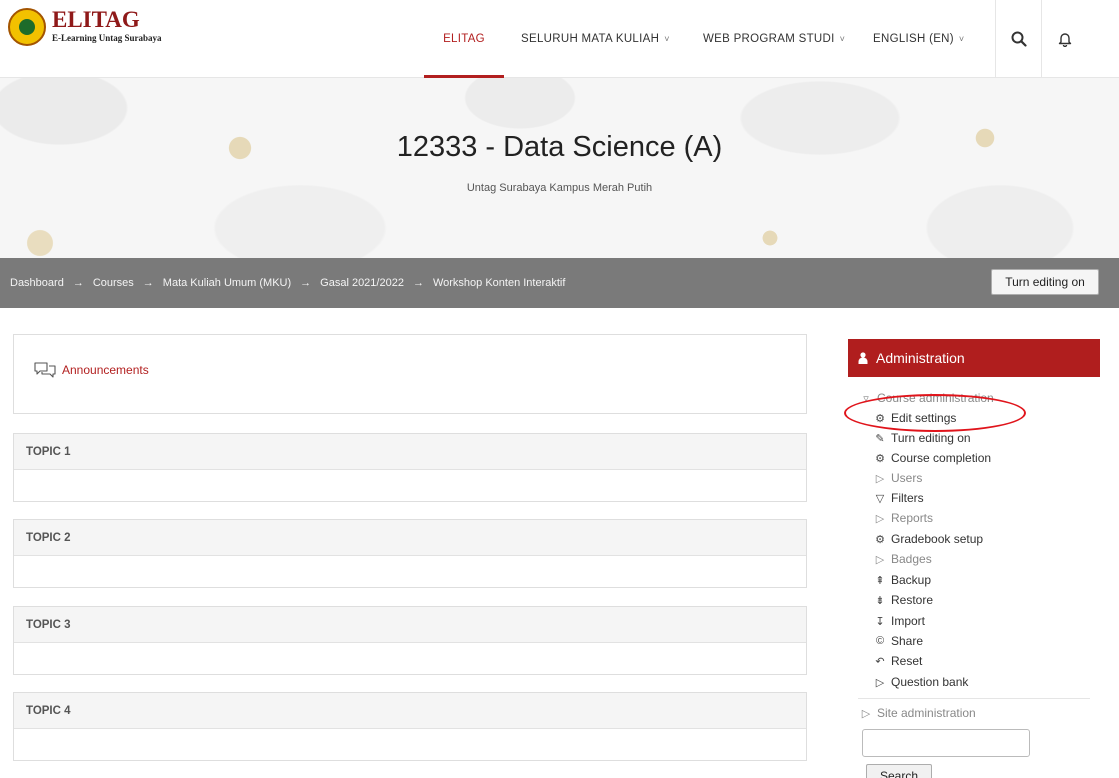  Describe the element at coordinates (880, 498) in the screenshot. I see `filter-icon: ▽` at that location.